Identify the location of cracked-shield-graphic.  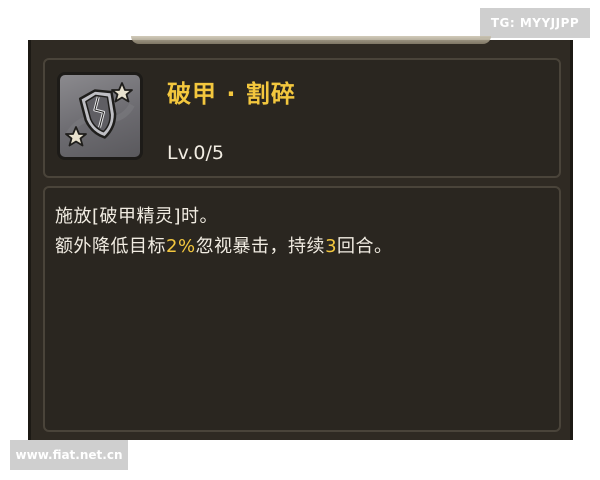
(100, 114).